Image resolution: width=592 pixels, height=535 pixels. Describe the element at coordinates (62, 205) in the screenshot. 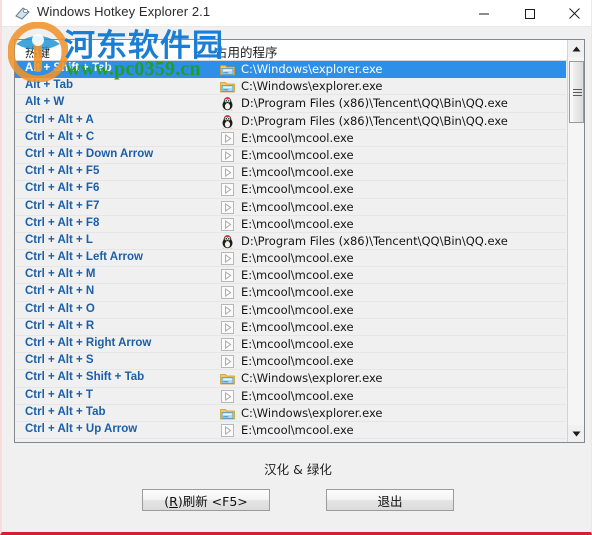

I see `row-hotkey: Ctrl + Alt + F7` at that location.